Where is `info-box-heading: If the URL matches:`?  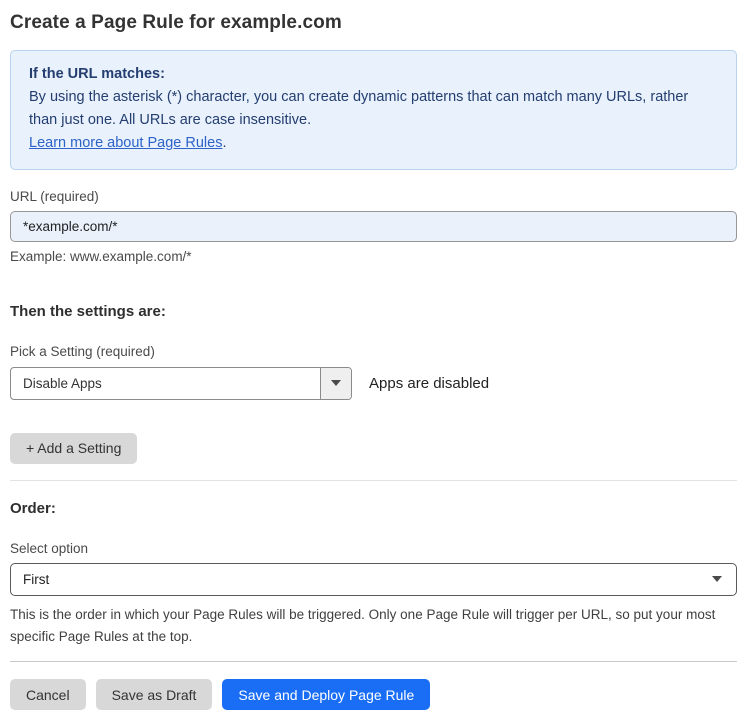
info-box-heading: If the URL matches: is located at coordinates (97, 74).